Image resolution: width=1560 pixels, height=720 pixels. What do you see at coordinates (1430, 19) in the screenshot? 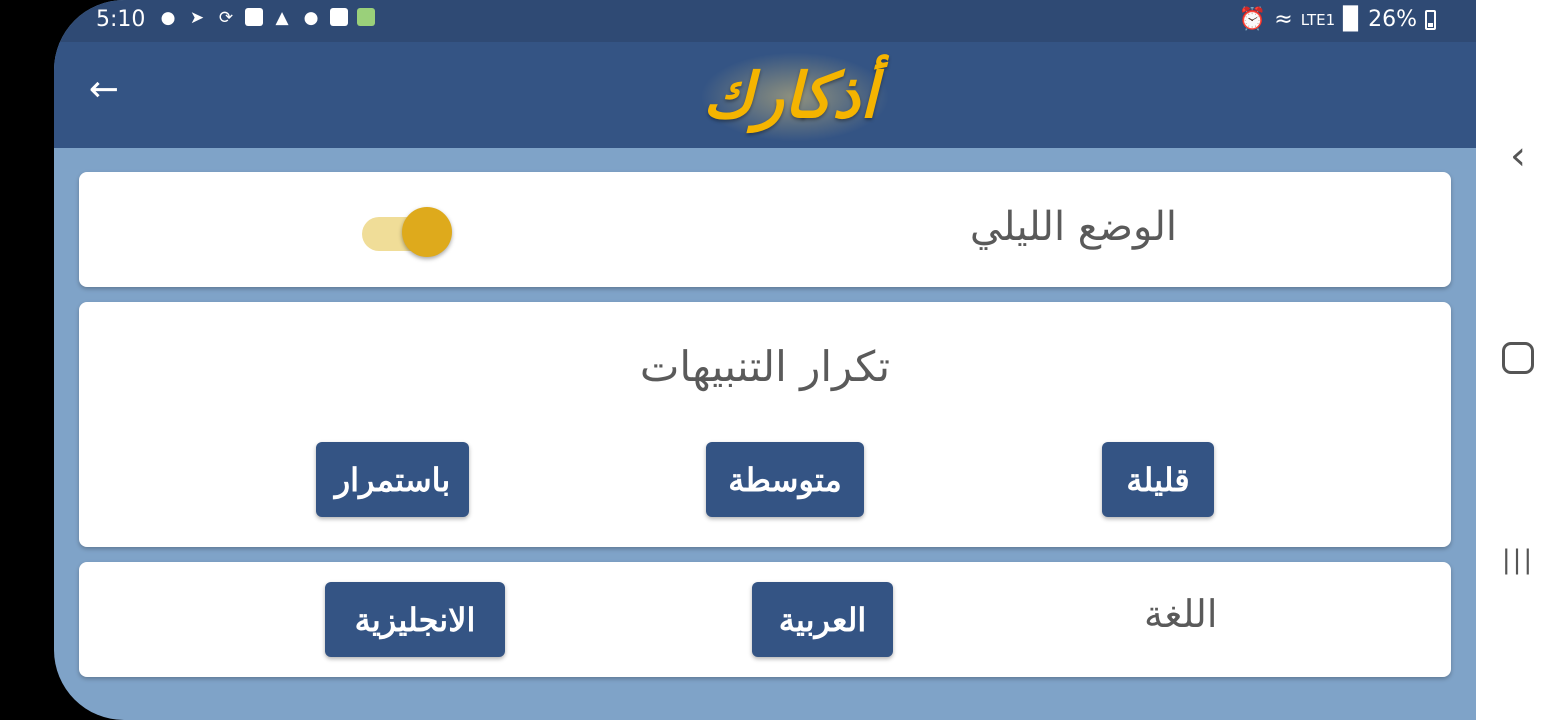
I see `battery-icon` at bounding box center [1430, 19].